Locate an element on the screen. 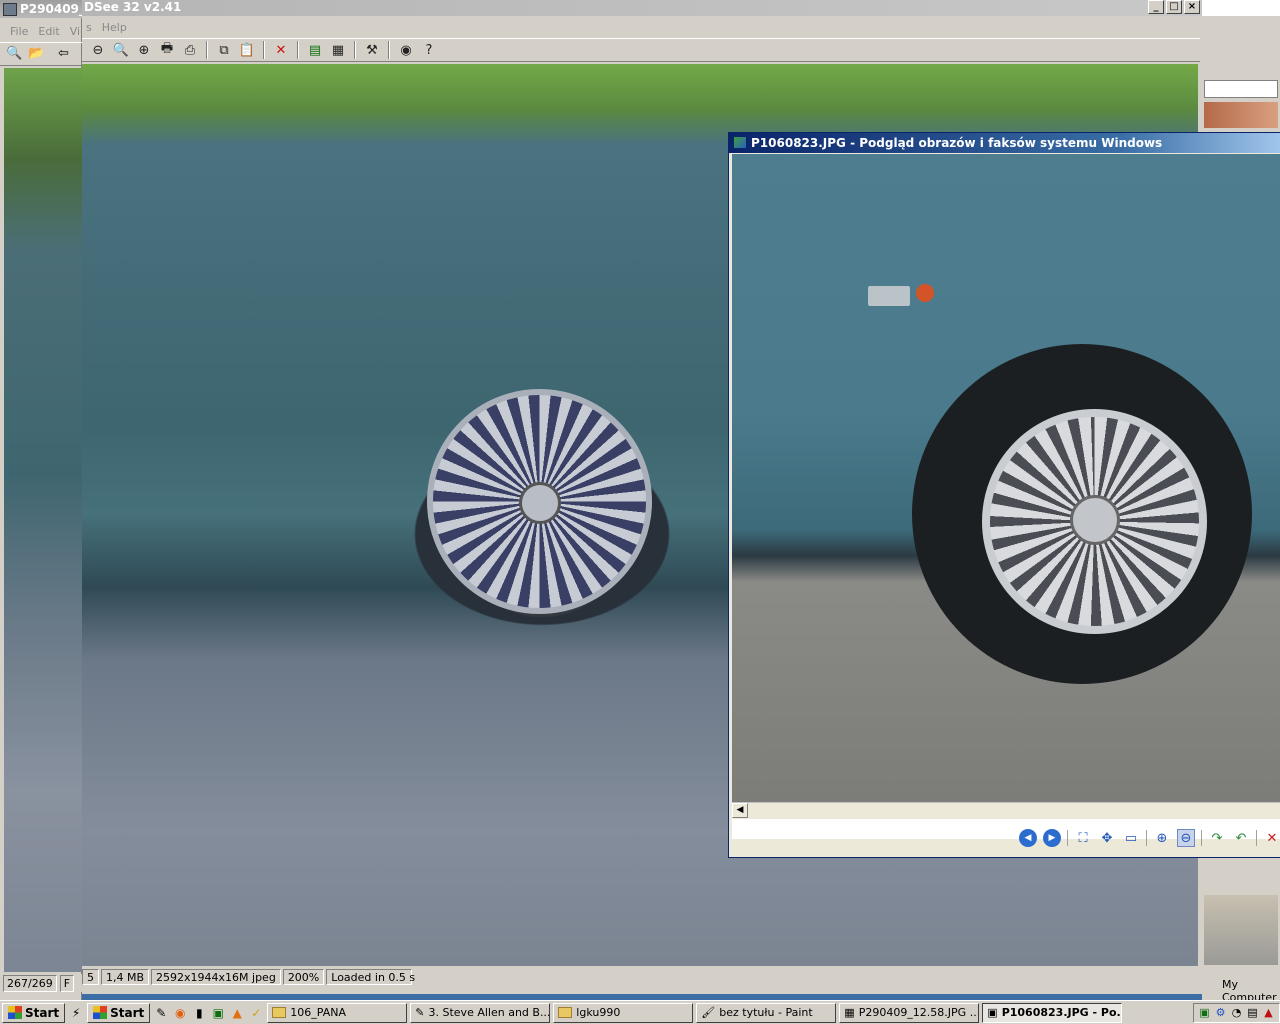  tray-icon: ◔ is located at coordinates (1236, 1012).